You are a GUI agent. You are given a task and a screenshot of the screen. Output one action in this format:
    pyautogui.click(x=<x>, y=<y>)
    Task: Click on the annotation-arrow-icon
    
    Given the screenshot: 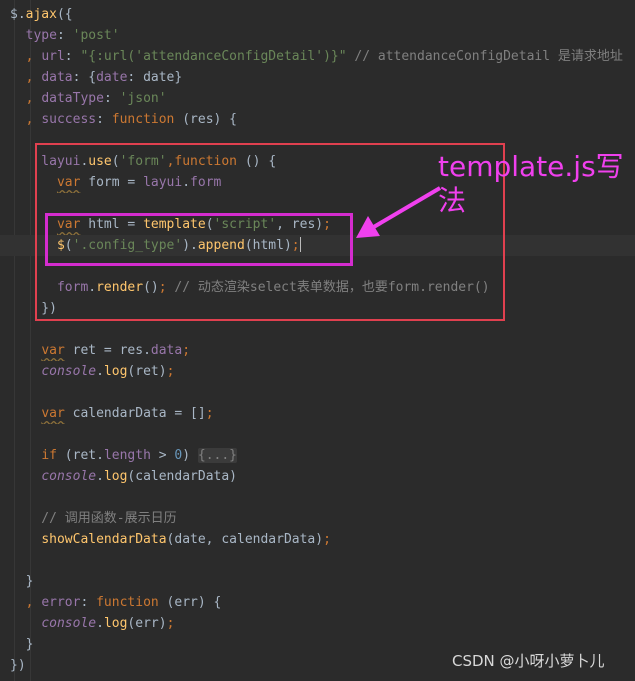 What is the action you would take?
    pyautogui.click(x=399, y=212)
    